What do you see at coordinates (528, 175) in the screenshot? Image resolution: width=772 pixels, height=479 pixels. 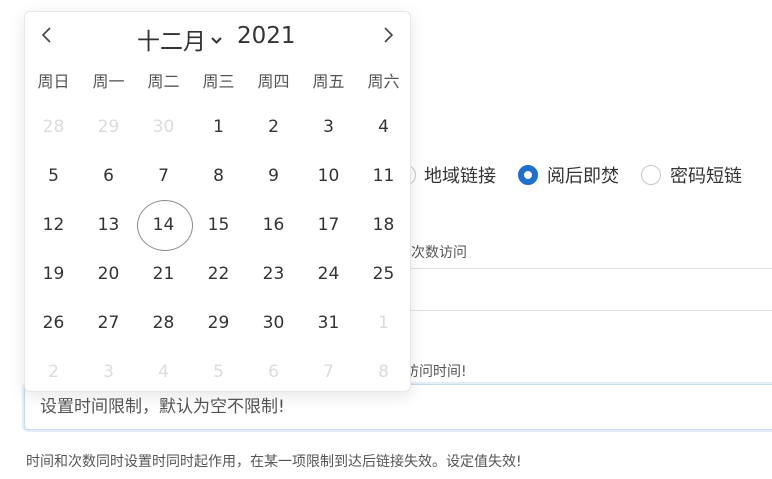 I see `radio-checked-icon` at bounding box center [528, 175].